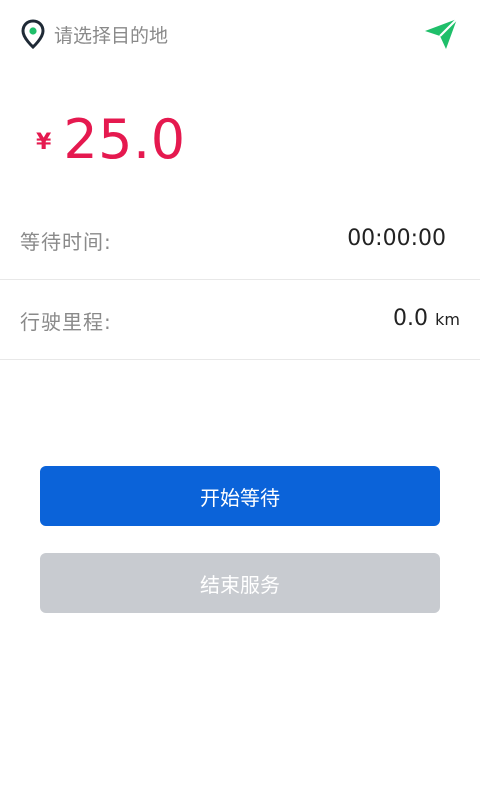 The width and height of the screenshot is (480, 800). What do you see at coordinates (441, 34) in the screenshot?
I see `paper-plane-icon` at bounding box center [441, 34].